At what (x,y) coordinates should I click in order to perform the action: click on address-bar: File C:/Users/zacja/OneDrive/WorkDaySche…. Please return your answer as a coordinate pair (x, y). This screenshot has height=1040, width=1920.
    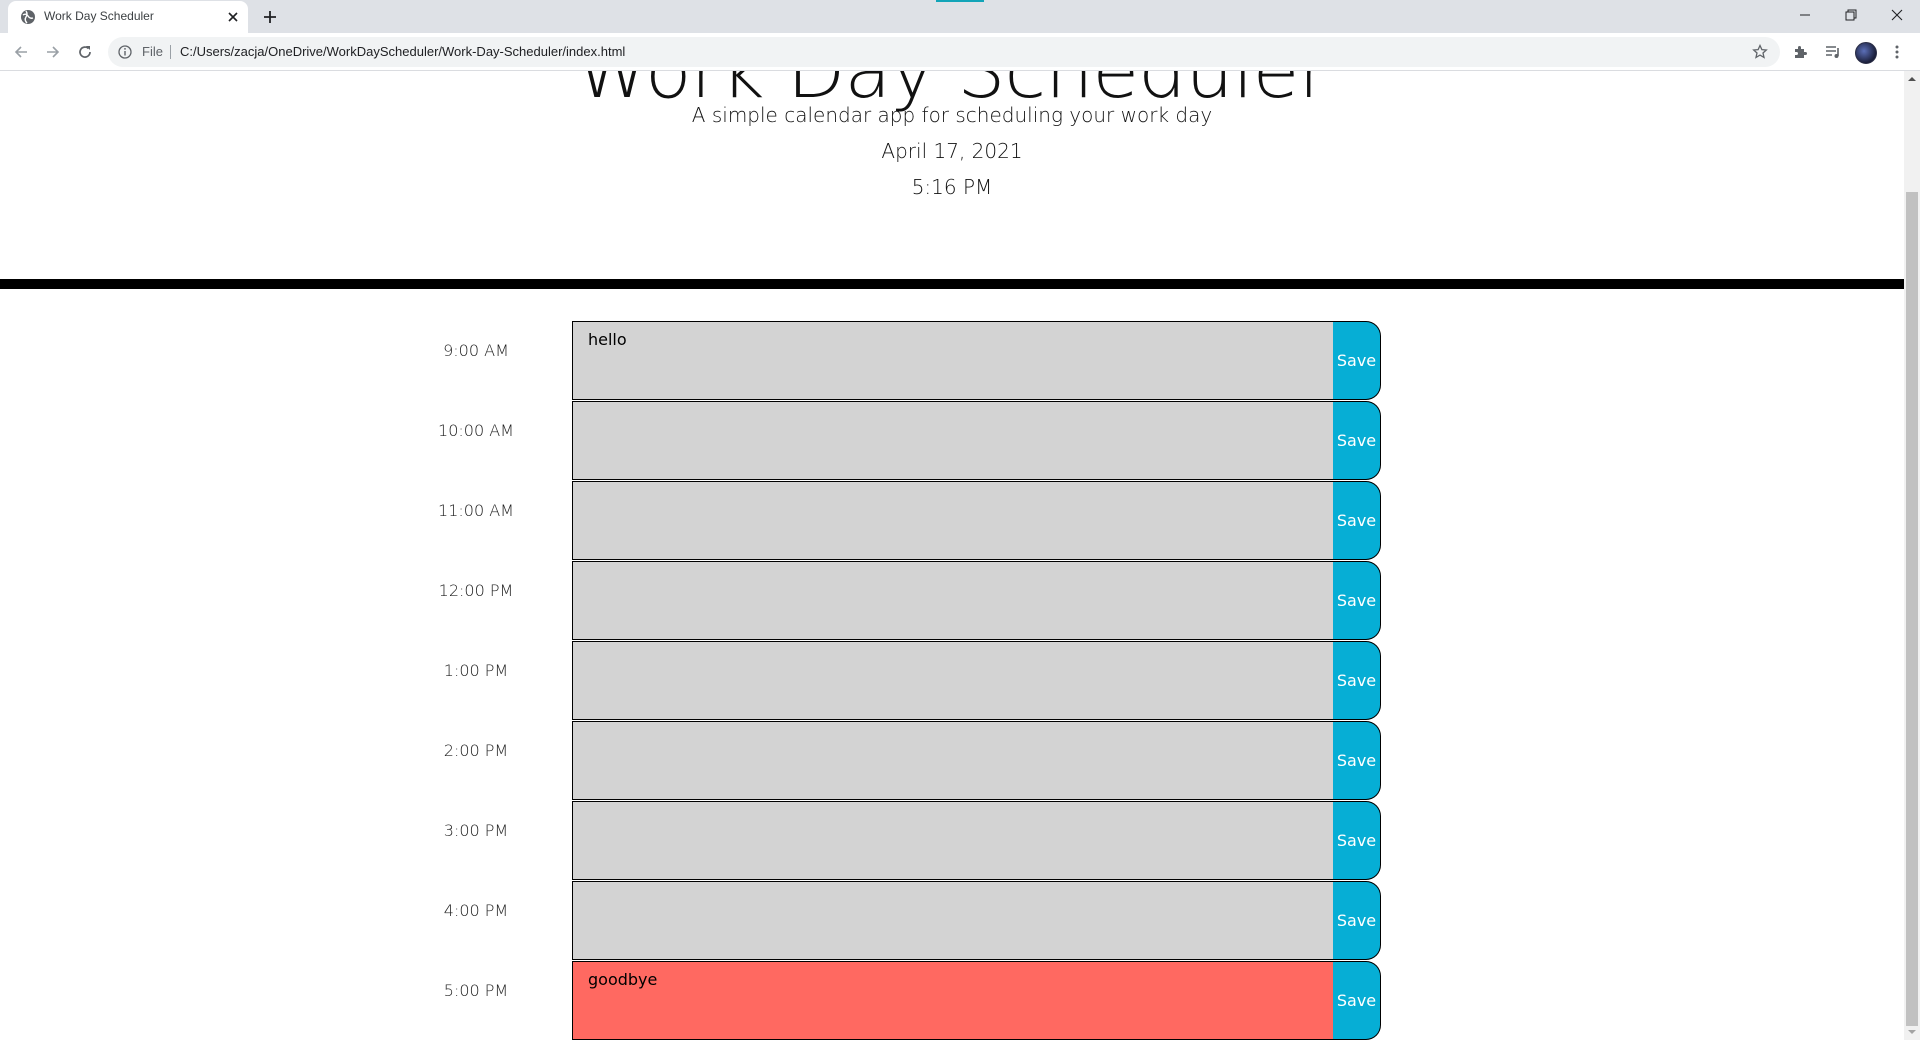
    Looking at the image, I should click on (944, 52).